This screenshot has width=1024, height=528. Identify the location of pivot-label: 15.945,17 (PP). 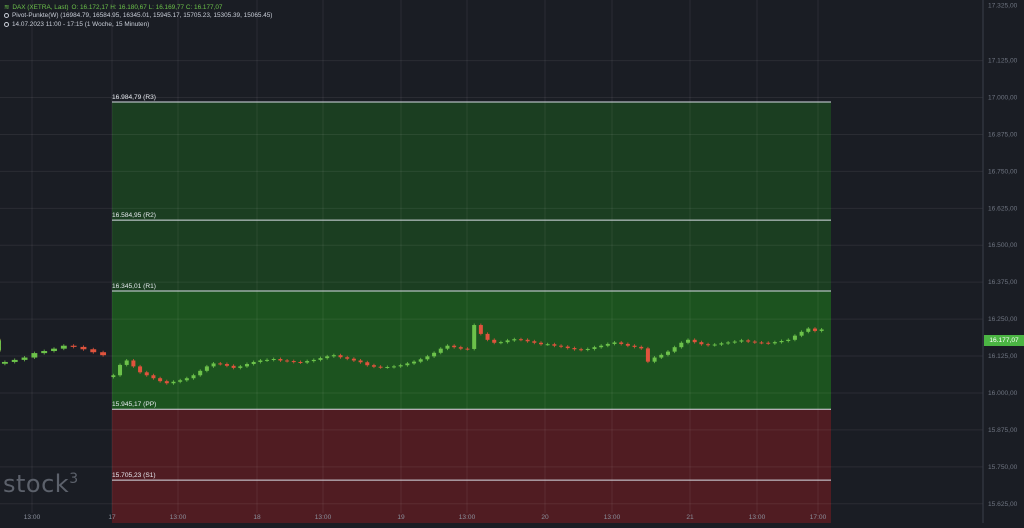
(134, 404).